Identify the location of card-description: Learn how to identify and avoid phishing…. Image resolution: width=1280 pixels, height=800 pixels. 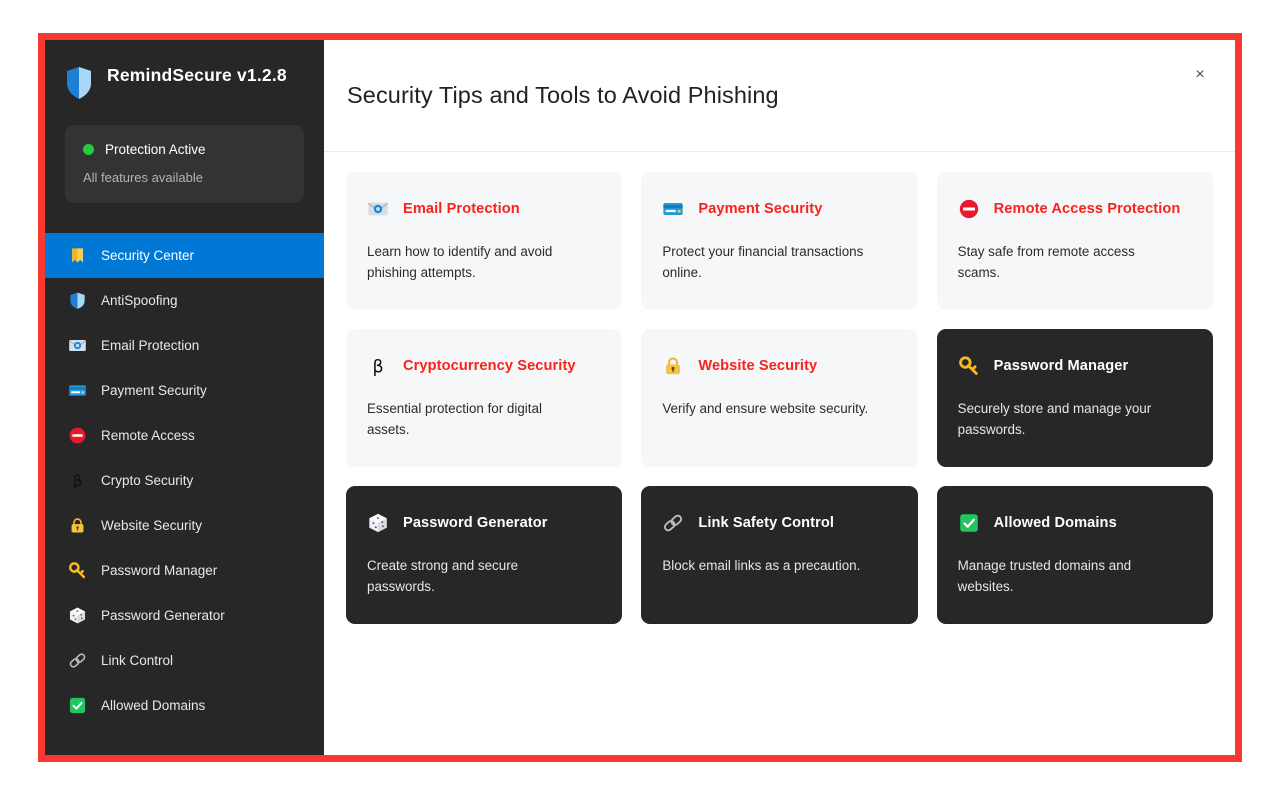
(460, 262).